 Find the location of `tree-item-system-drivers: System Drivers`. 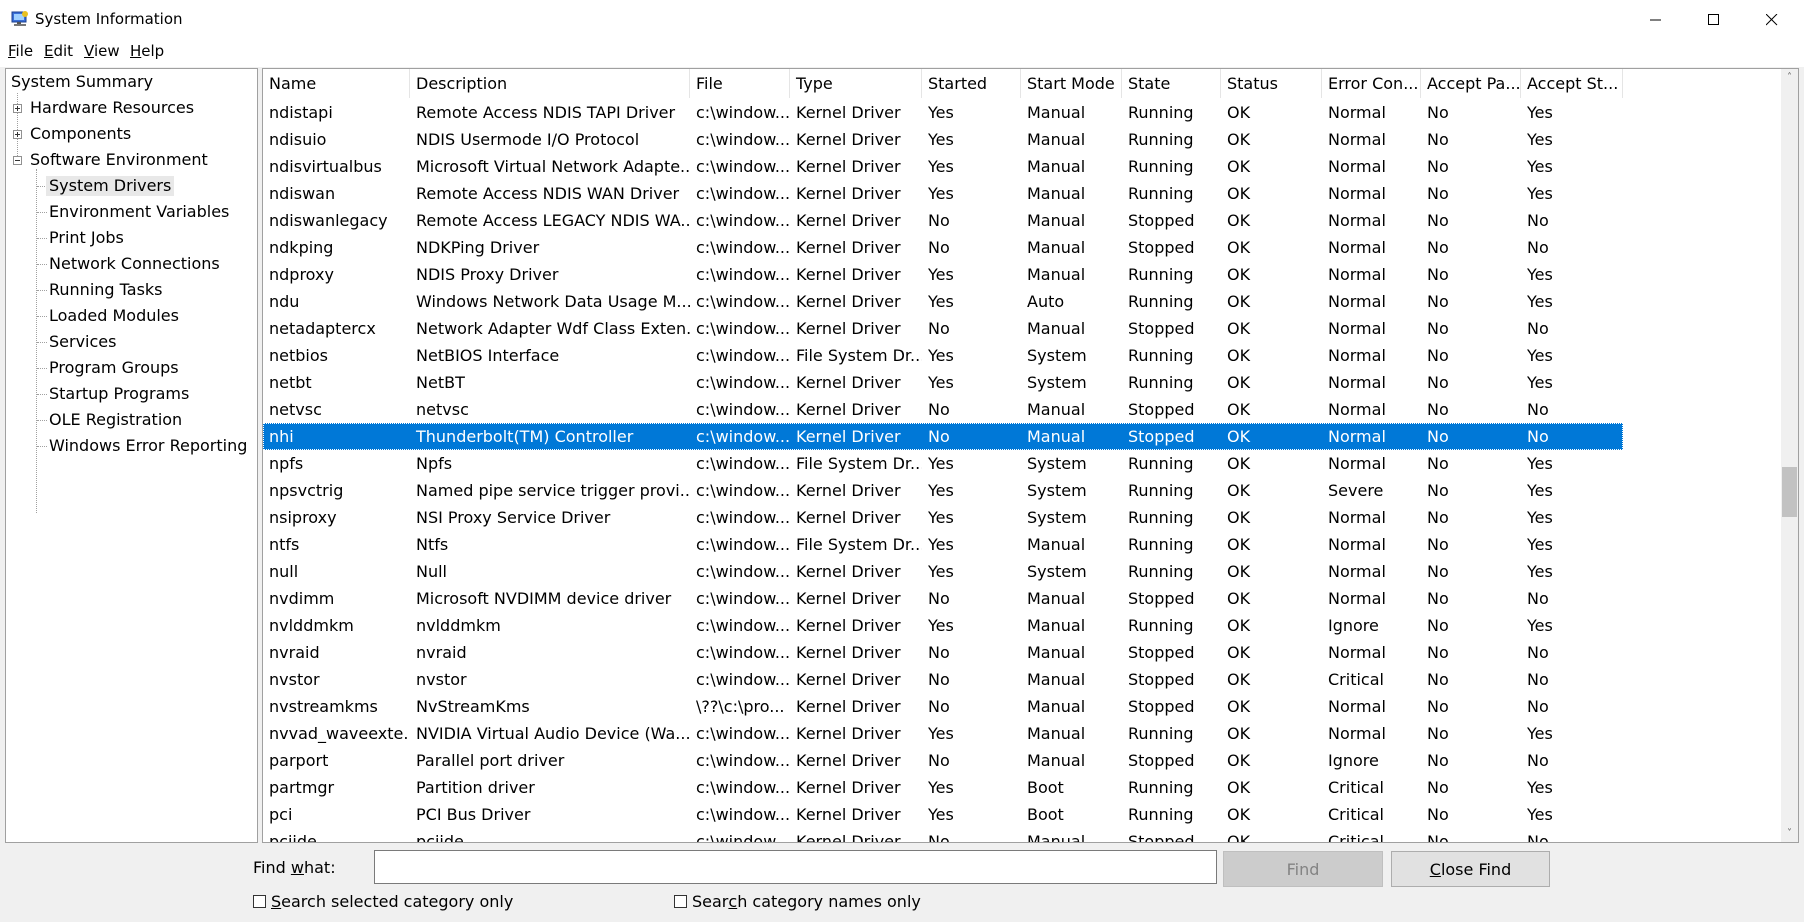

tree-item-system-drivers: System Drivers is located at coordinates (110, 186).